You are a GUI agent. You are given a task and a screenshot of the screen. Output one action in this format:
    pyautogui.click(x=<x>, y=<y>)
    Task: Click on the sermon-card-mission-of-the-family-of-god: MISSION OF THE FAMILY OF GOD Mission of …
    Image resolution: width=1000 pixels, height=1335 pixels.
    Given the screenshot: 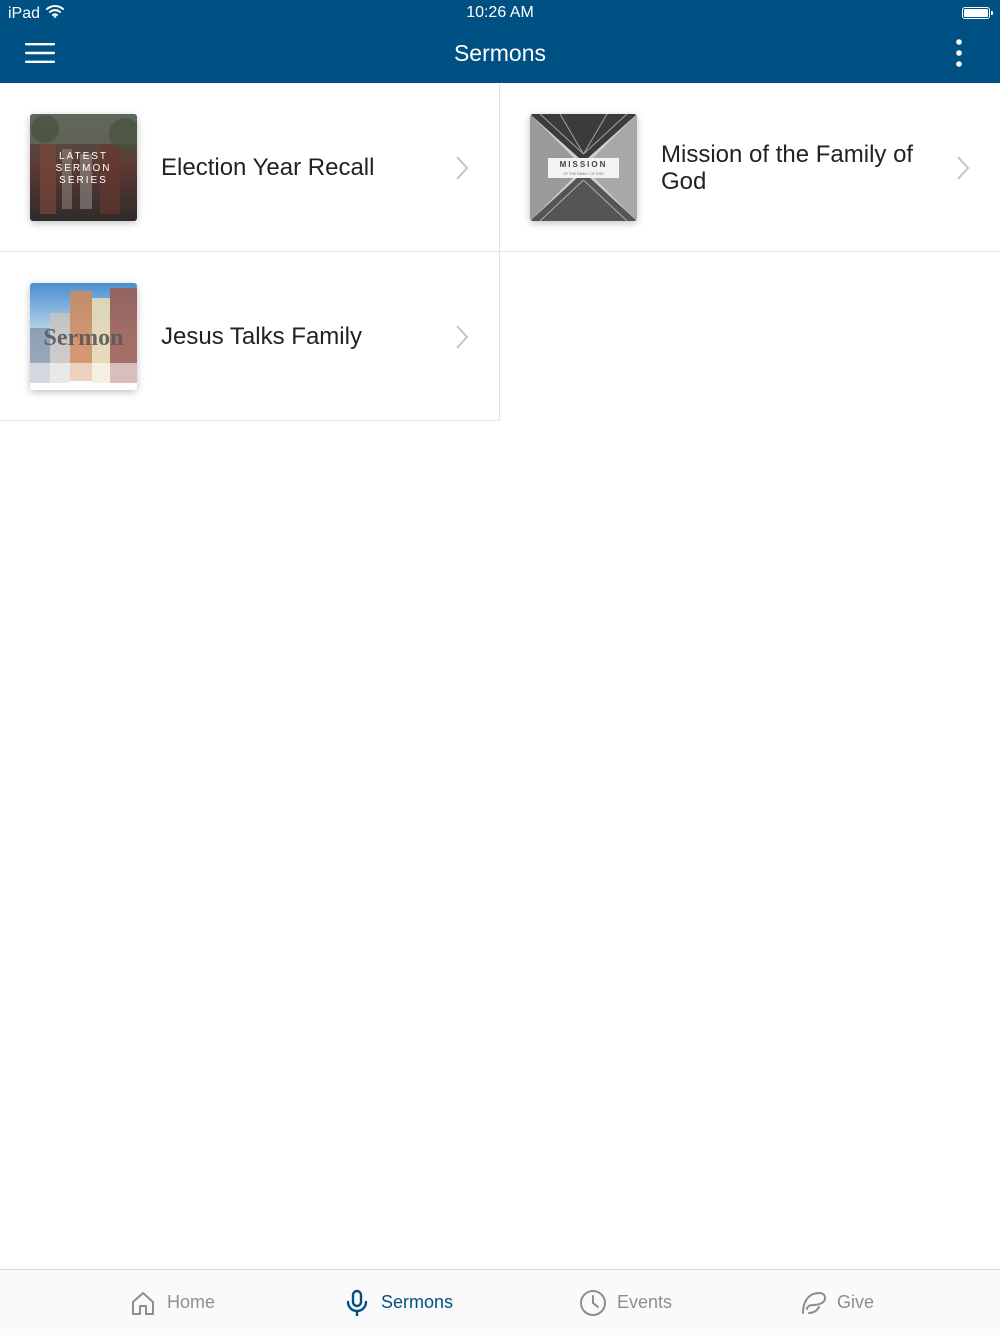 What is the action you would take?
    pyautogui.click(x=750, y=167)
    